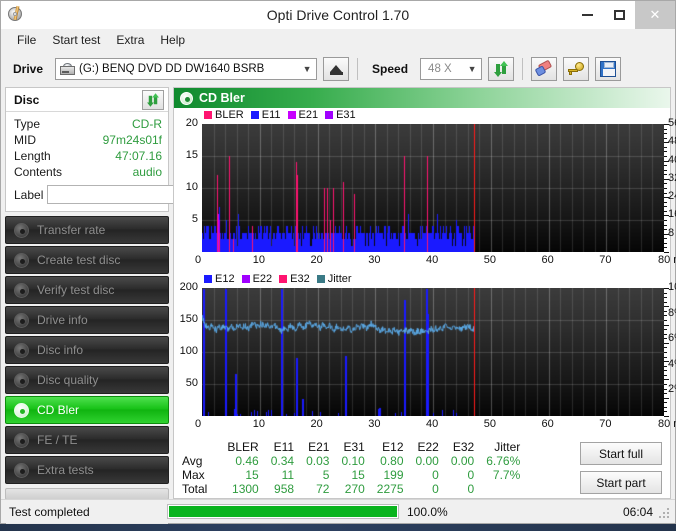 The height and width of the screenshot is (531, 676). I want to click on drive-label: Drive, so click(28, 69).